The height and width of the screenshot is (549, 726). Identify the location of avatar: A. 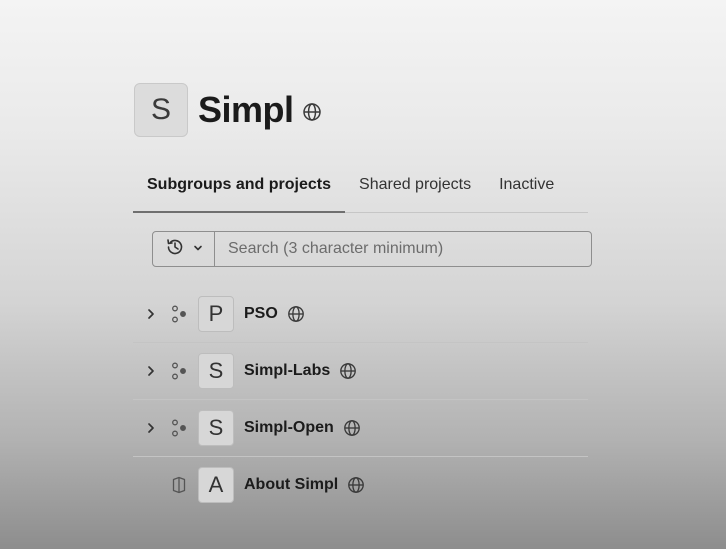
(216, 485).